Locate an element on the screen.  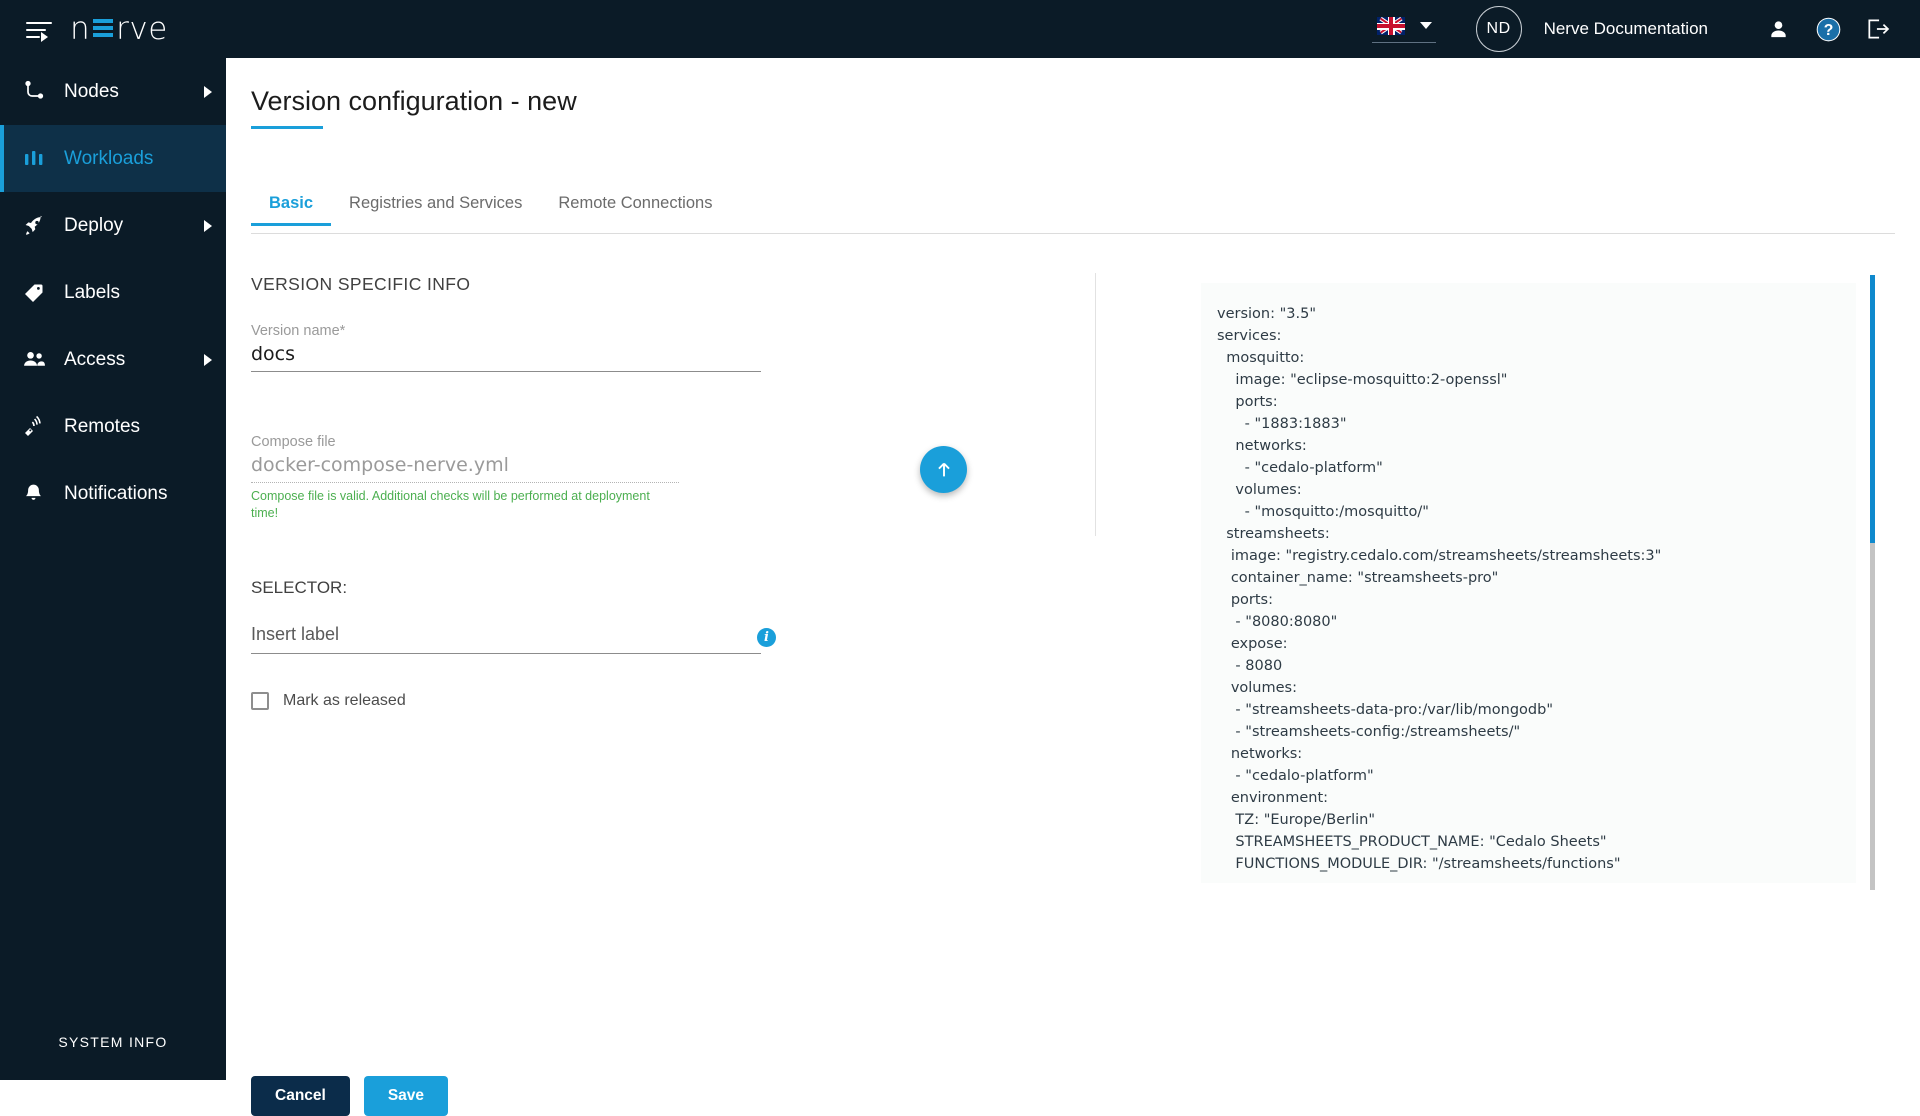
uk-flag-icon is located at coordinates (1390, 25).